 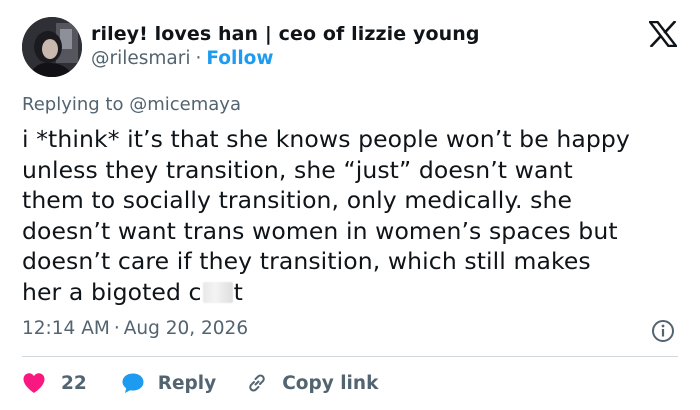 What do you see at coordinates (186, 328) in the screenshot?
I see `tweet-date: Aug 20, 2026` at bounding box center [186, 328].